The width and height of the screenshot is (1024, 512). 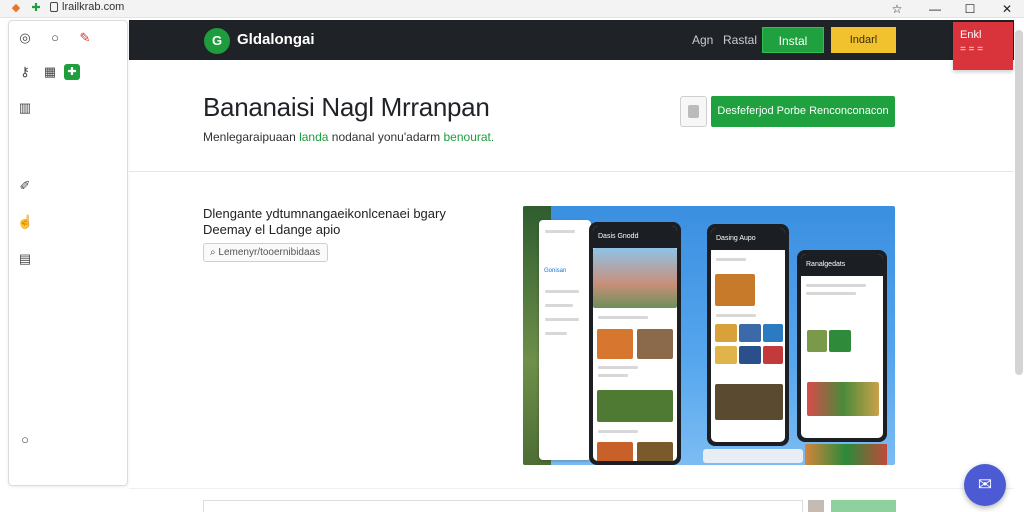 What do you see at coordinates (935, 9) in the screenshot?
I see `minimize-button: —` at bounding box center [935, 9].